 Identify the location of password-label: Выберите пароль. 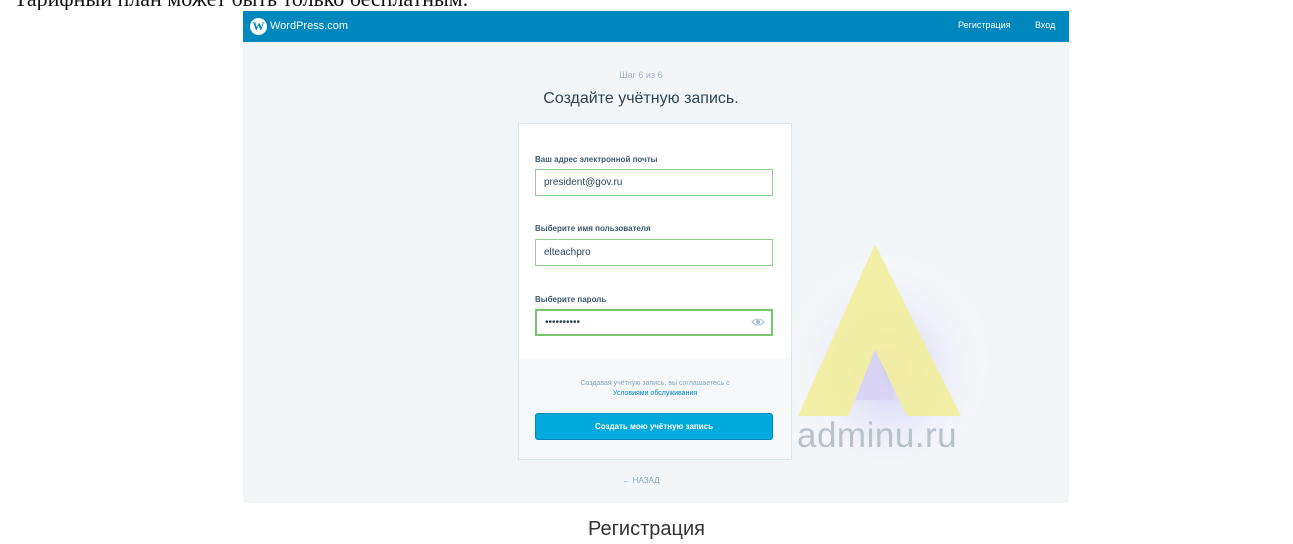
(571, 299).